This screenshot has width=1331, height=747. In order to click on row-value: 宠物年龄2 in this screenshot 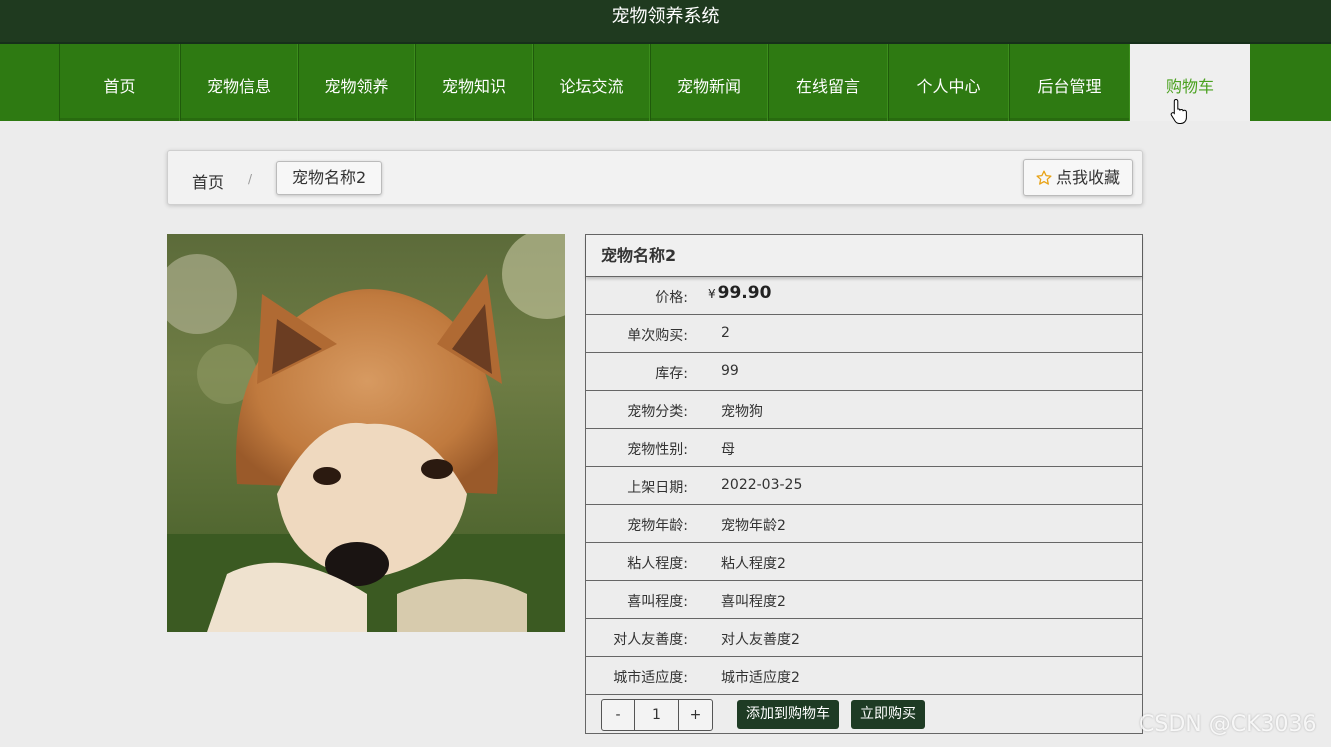, I will do `click(753, 526)`.